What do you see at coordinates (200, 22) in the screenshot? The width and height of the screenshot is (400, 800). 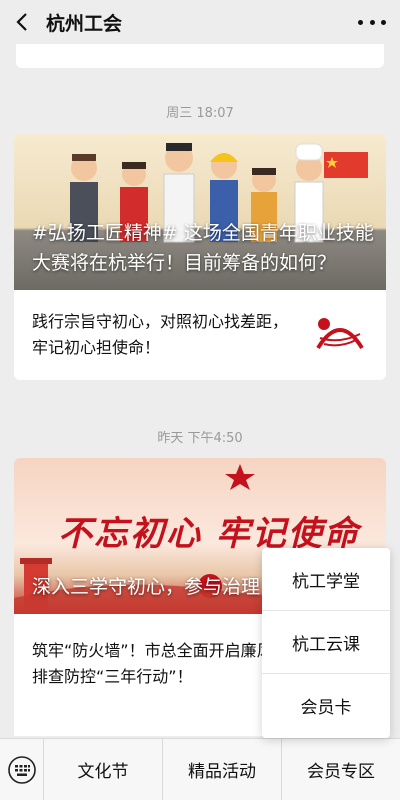 I see `top-nav-bar: 杭州工会` at bounding box center [200, 22].